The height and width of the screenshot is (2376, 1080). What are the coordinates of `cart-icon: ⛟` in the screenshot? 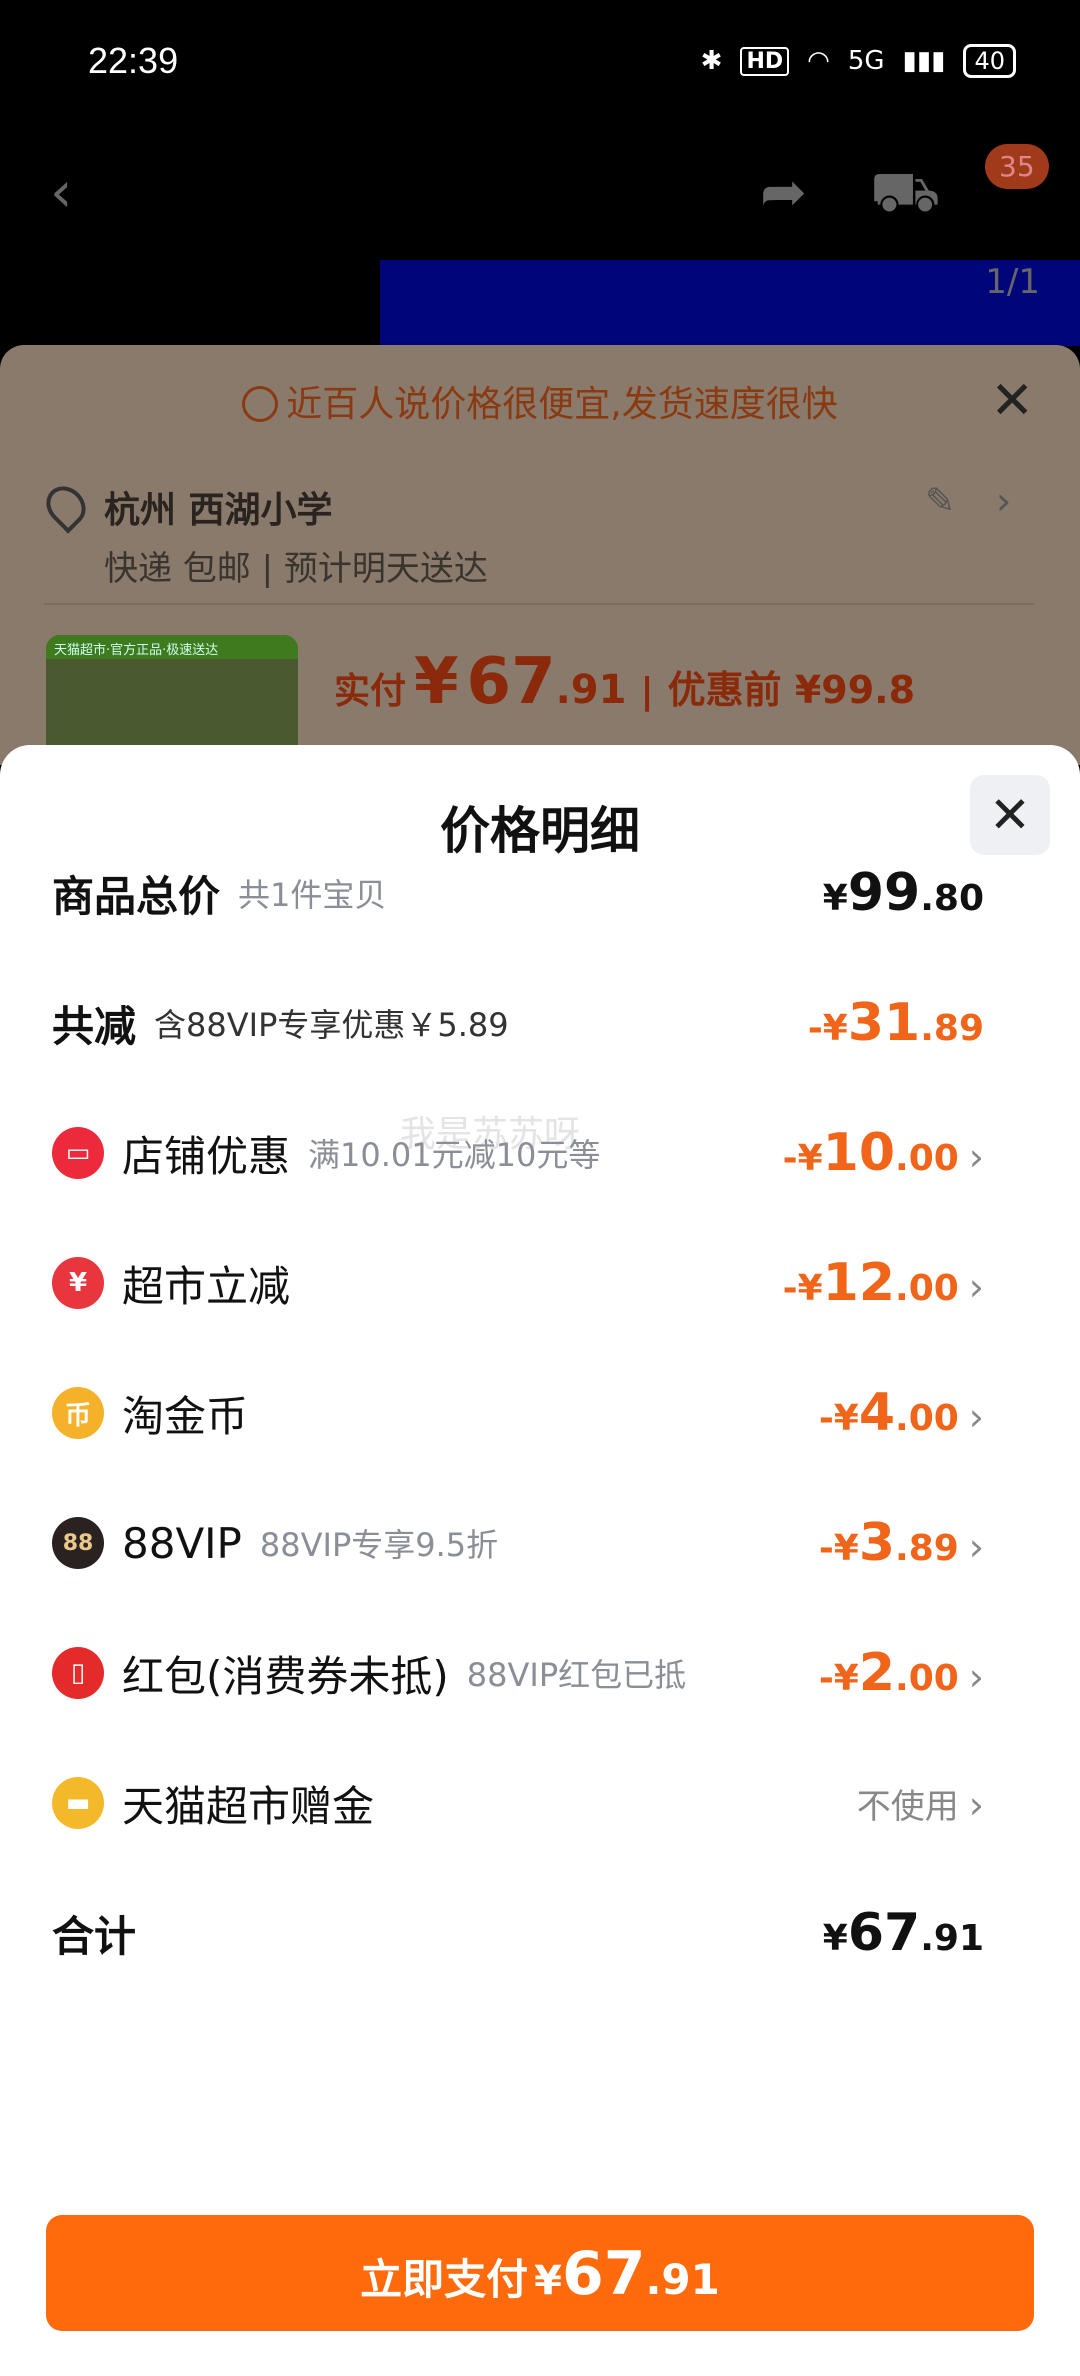 It's located at (905, 196).